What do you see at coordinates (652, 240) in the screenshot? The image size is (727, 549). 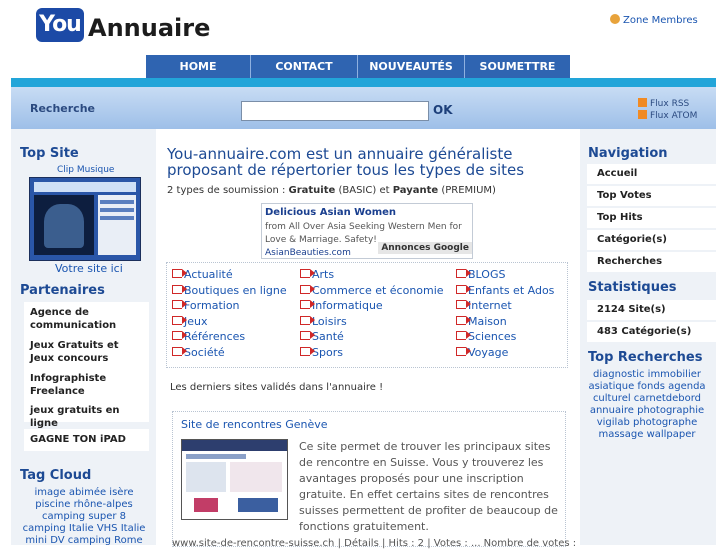 I see `nav-link-categories: Catégorie(s)` at bounding box center [652, 240].